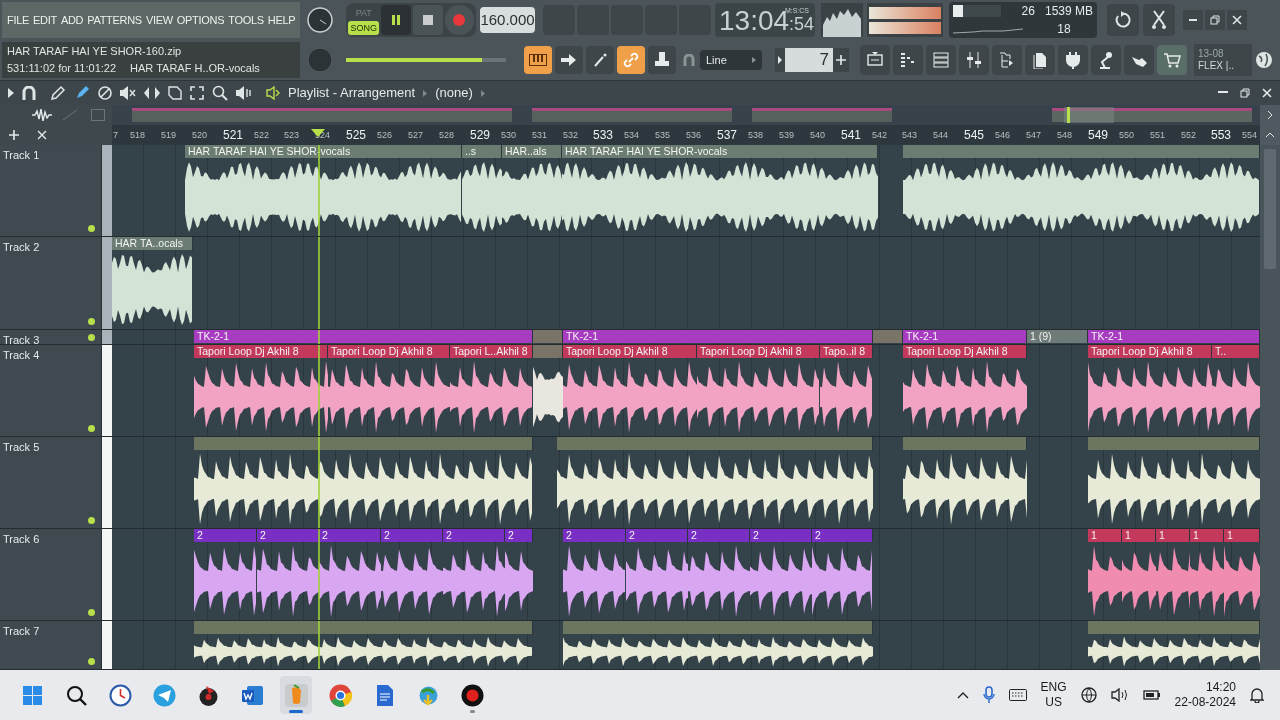 This screenshot has width=1280, height=720. Describe the element at coordinates (941, 60) in the screenshot. I see `list-icon` at that location.